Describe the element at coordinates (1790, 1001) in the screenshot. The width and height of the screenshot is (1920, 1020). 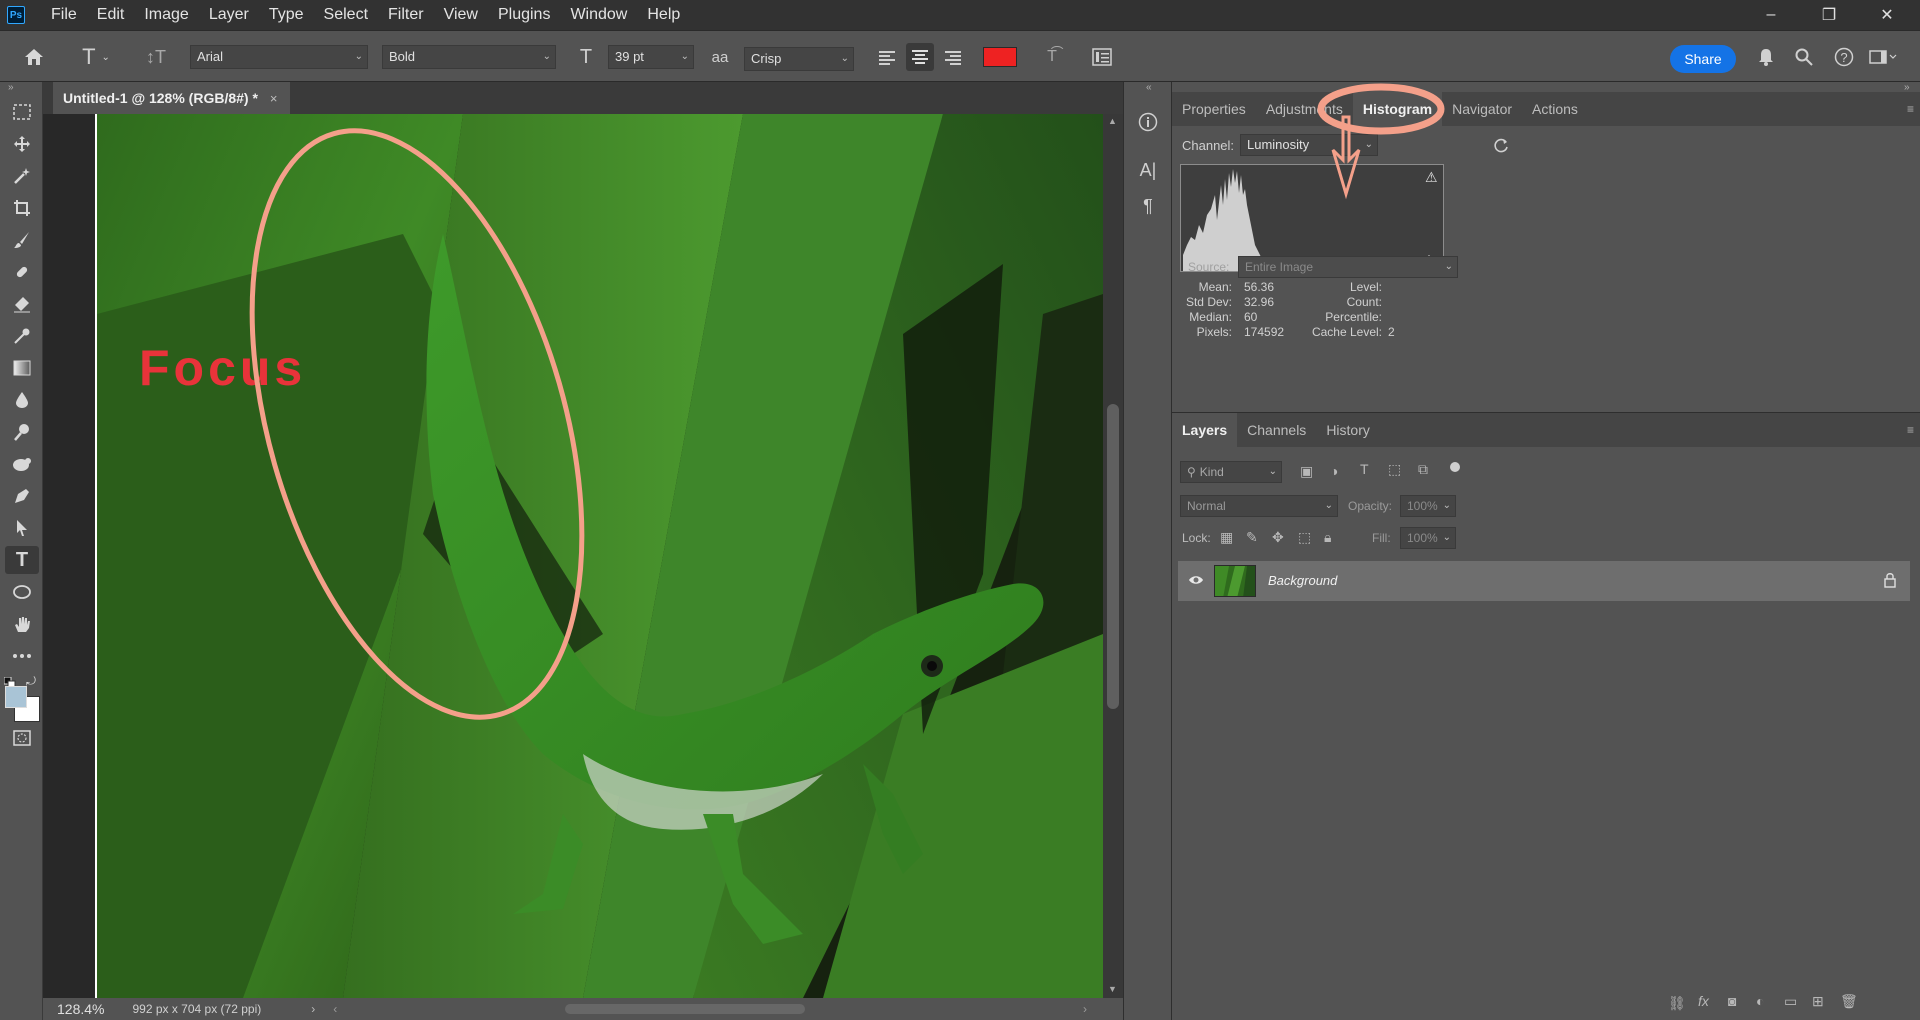
I see `new-group-icon: ▭` at that location.